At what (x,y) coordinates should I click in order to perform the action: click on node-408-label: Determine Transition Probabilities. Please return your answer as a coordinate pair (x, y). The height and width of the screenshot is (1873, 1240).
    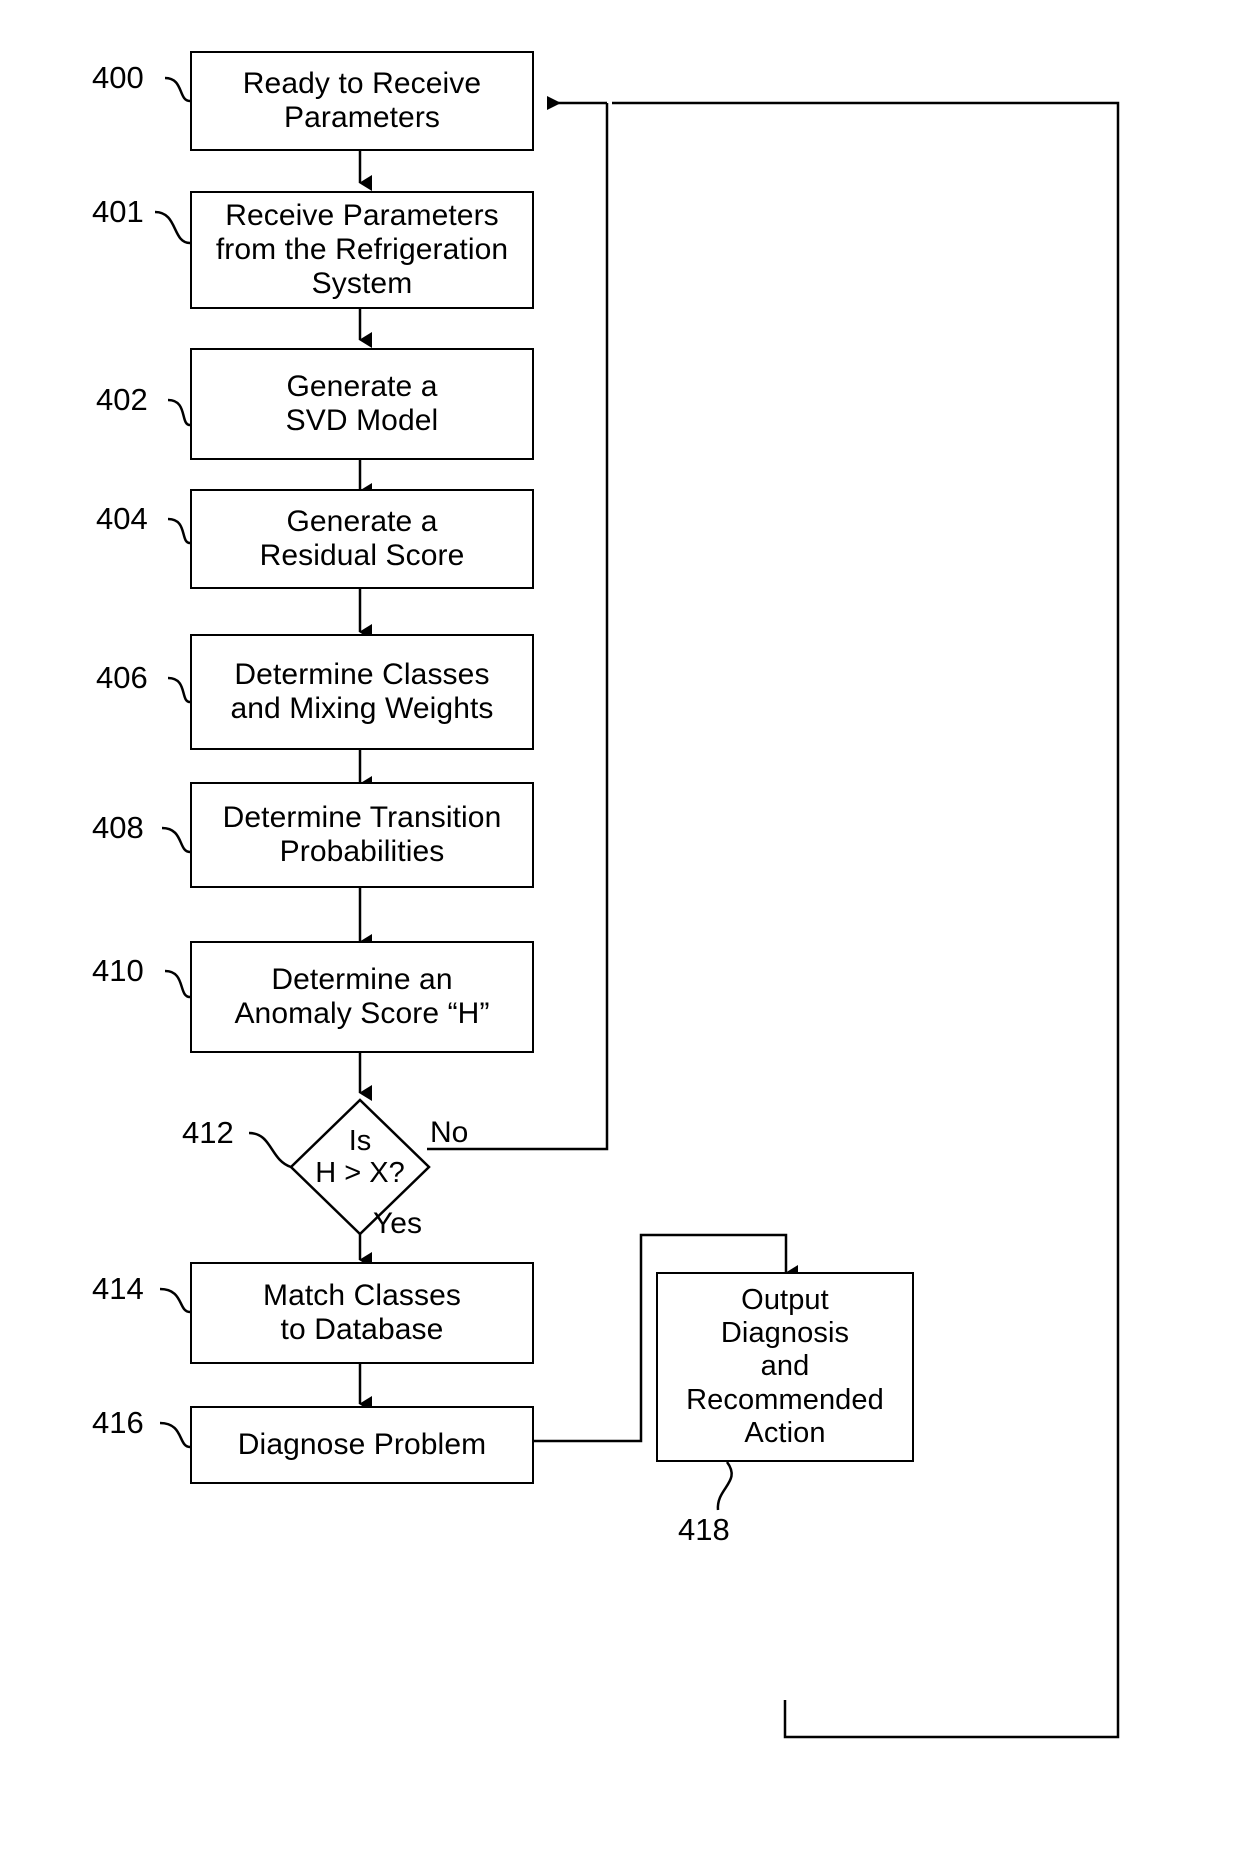
    Looking at the image, I should click on (362, 834).